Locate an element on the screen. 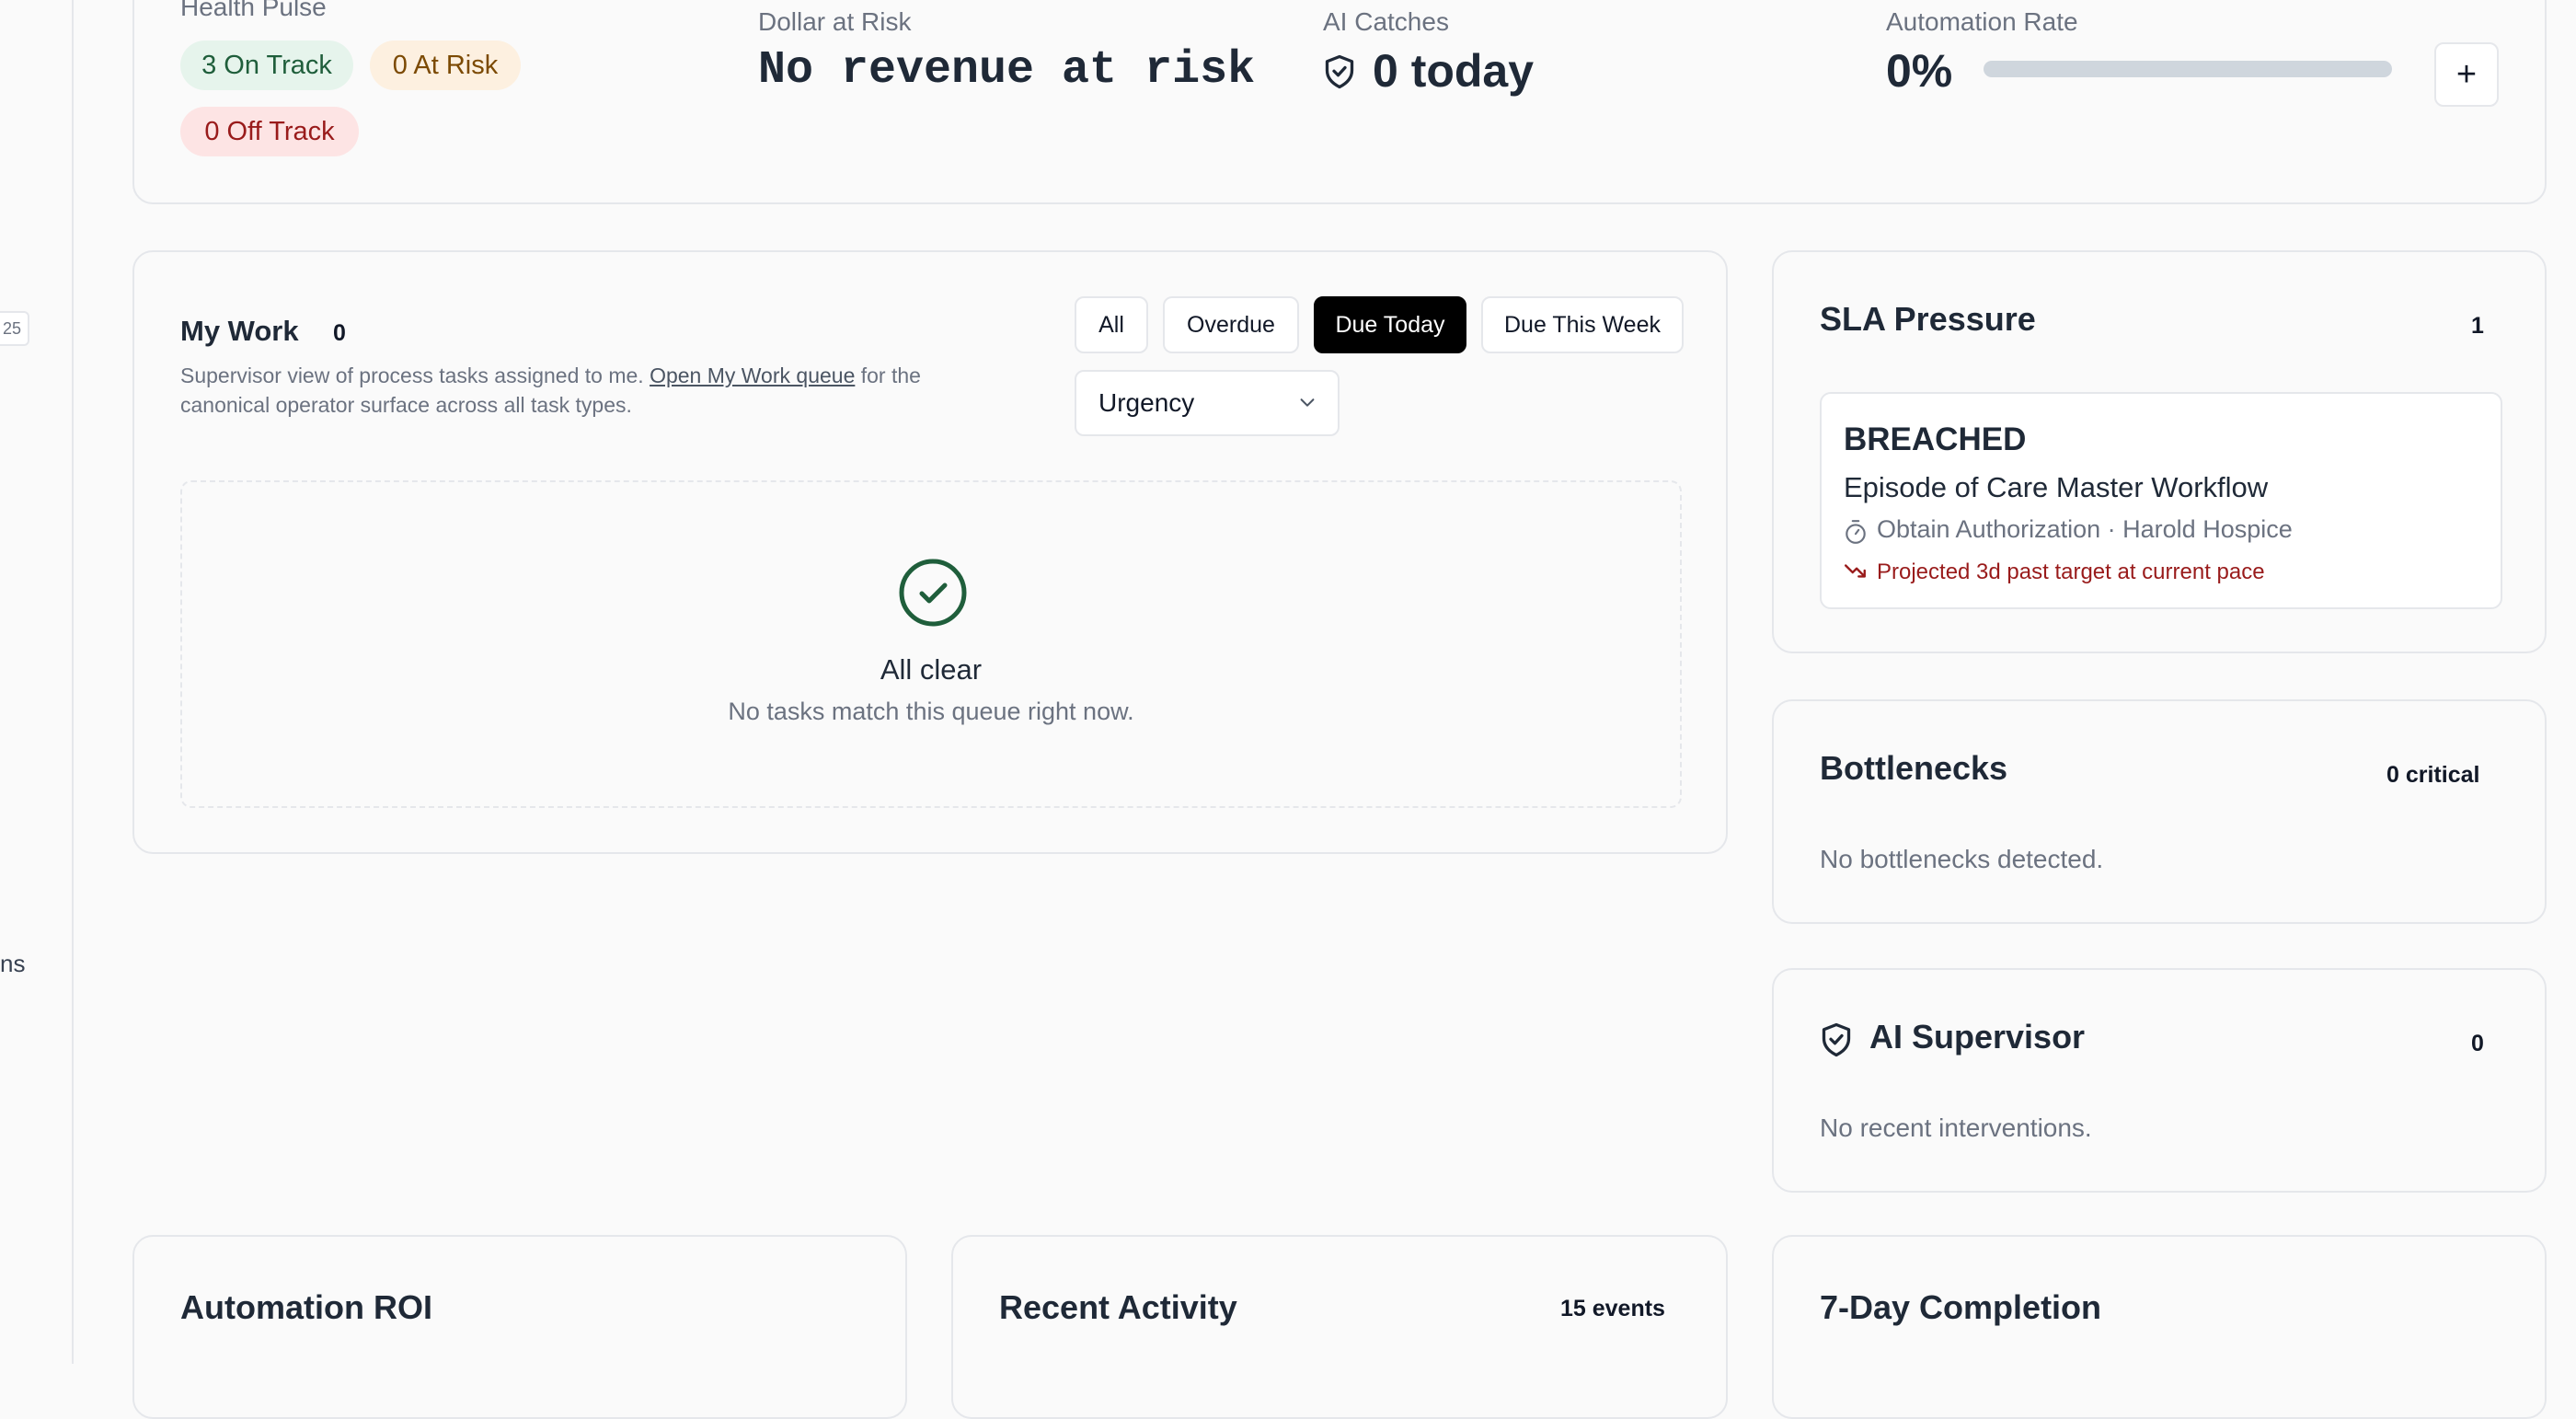 This screenshot has width=2576, height=1419. automation-roi-title: Automation ROI is located at coordinates (306, 1307).